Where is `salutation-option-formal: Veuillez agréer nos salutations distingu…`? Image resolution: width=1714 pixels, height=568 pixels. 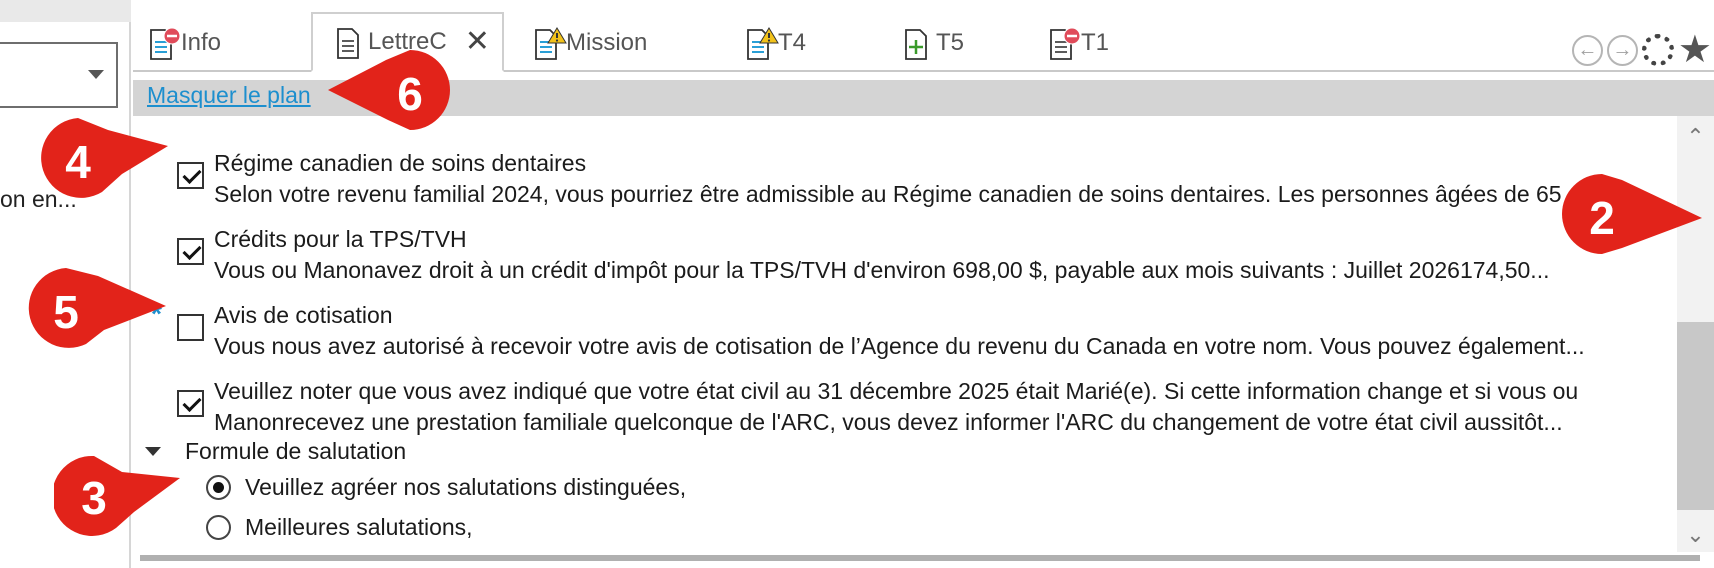 salutation-option-formal: Veuillez agréer nos salutations distingu… is located at coordinates (446, 487).